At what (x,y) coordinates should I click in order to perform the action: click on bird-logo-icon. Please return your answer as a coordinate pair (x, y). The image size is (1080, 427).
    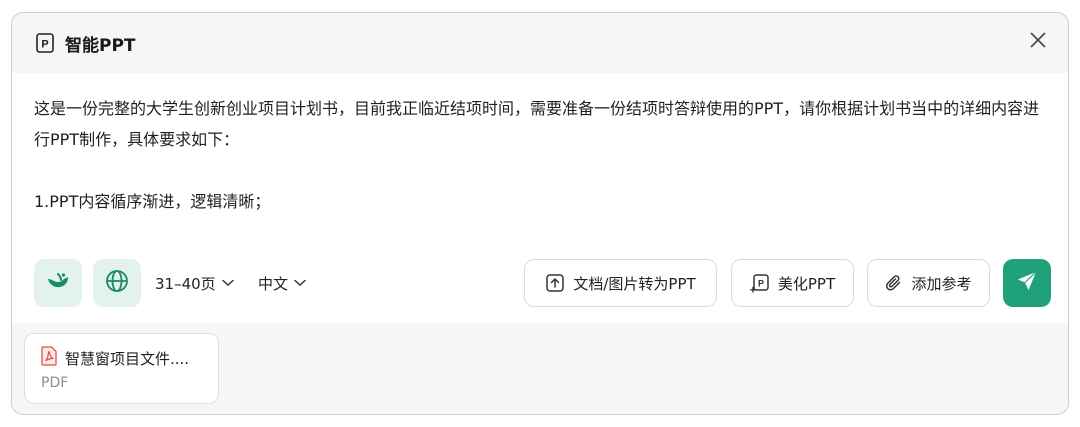
    Looking at the image, I should click on (58, 283).